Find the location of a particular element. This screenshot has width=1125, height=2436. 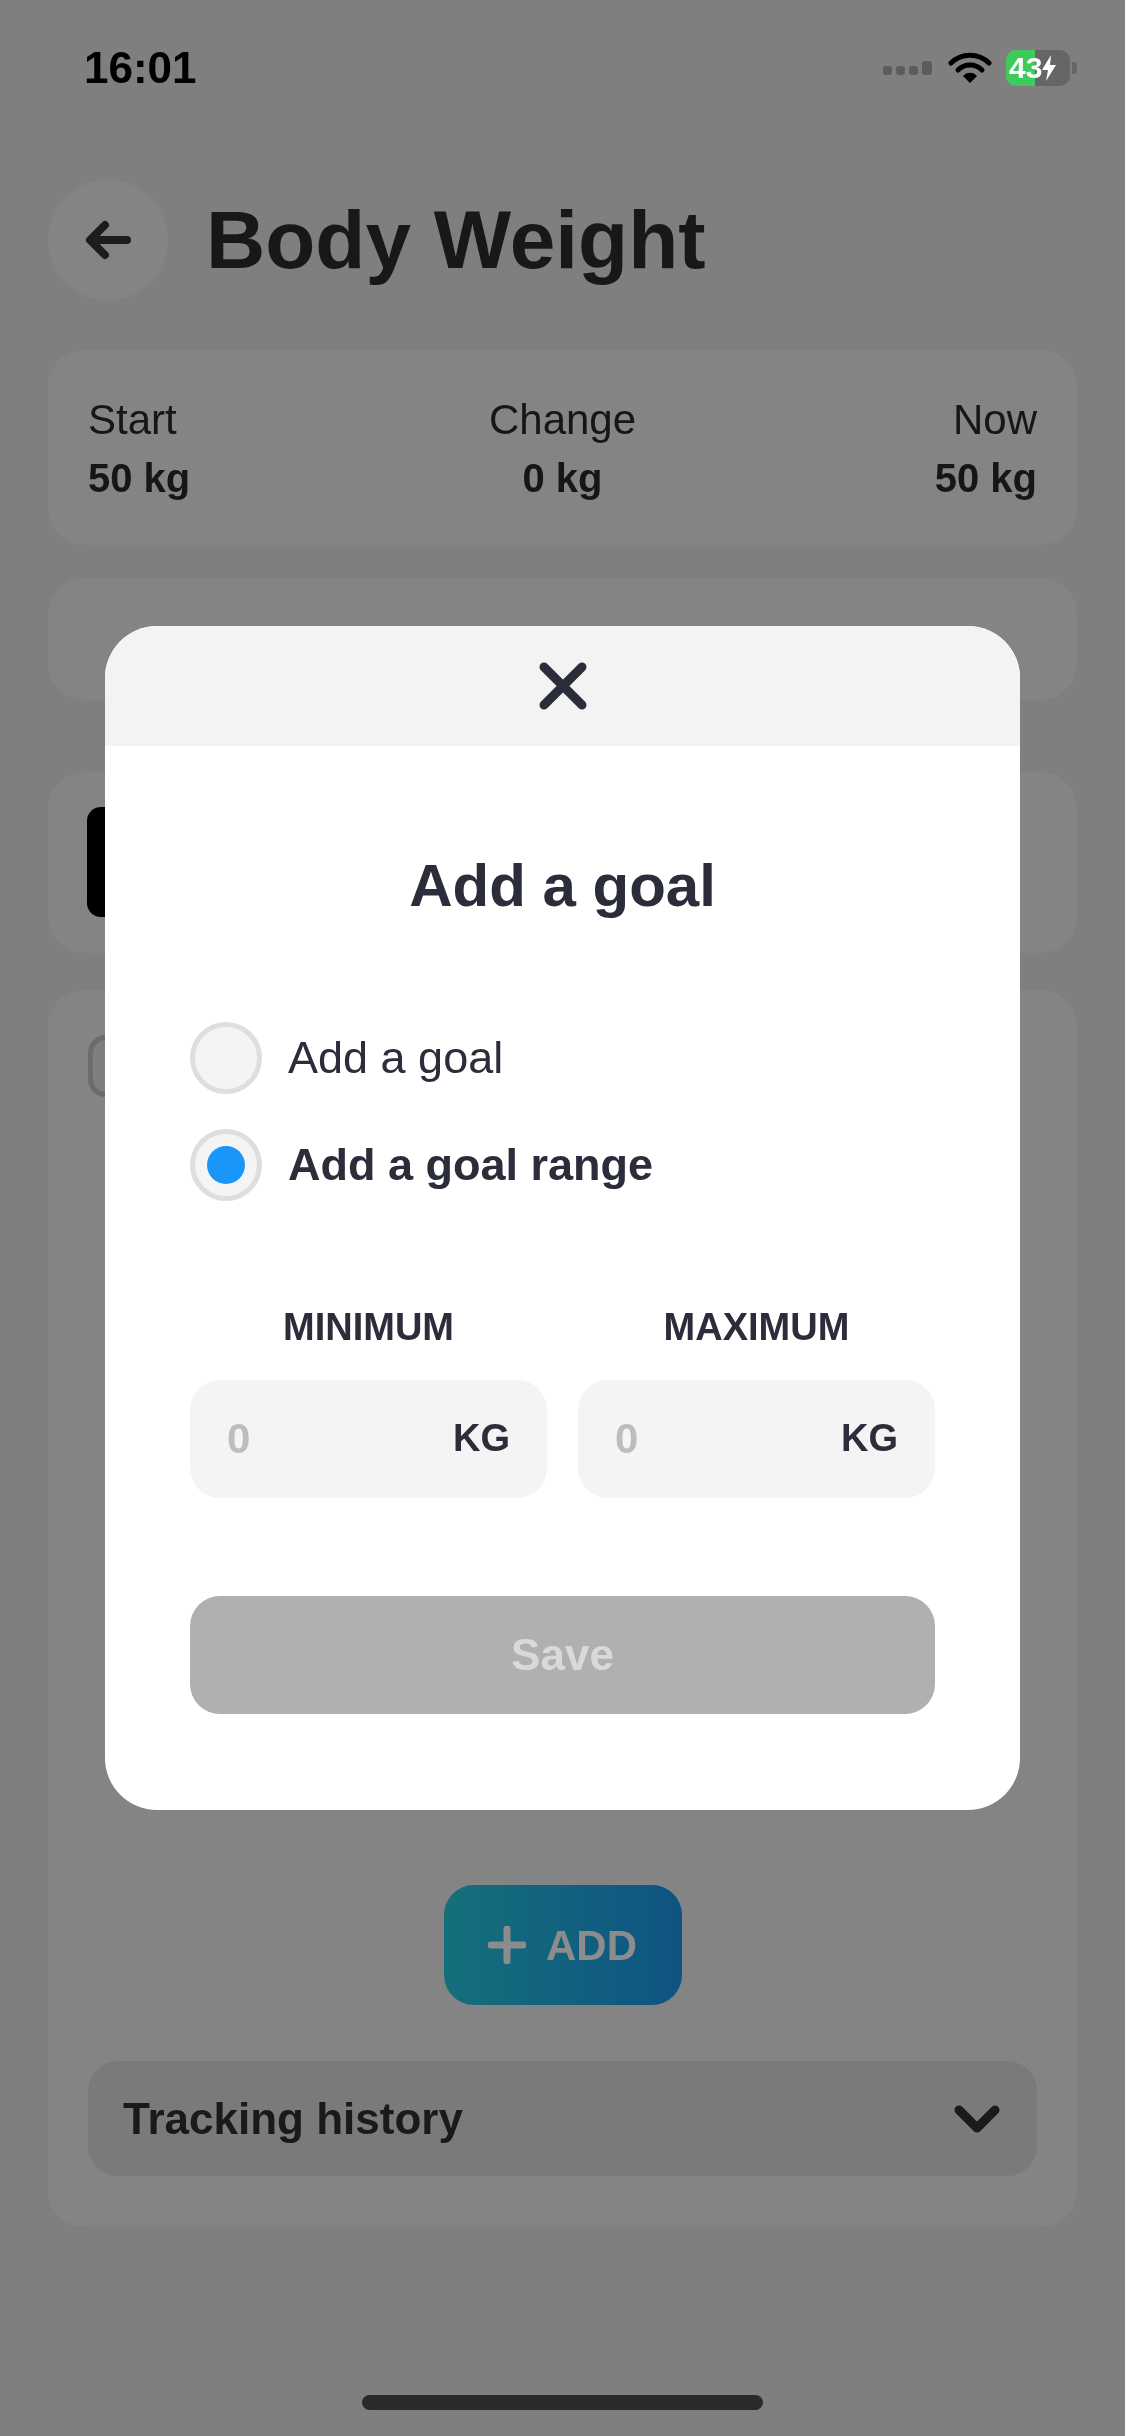

close-icon is located at coordinates (562, 686).